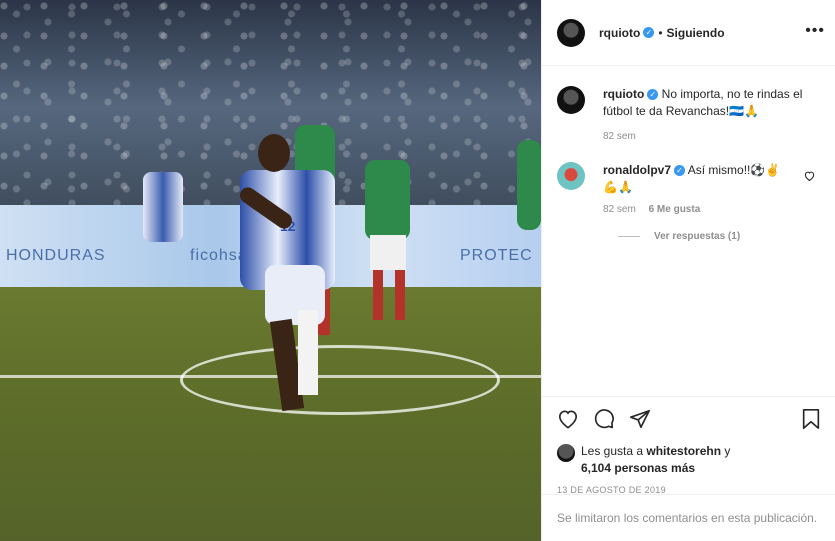 The image size is (835, 541). What do you see at coordinates (274, 153) in the screenshot?
I see `main-player-head` at bounding box center [274, 153].